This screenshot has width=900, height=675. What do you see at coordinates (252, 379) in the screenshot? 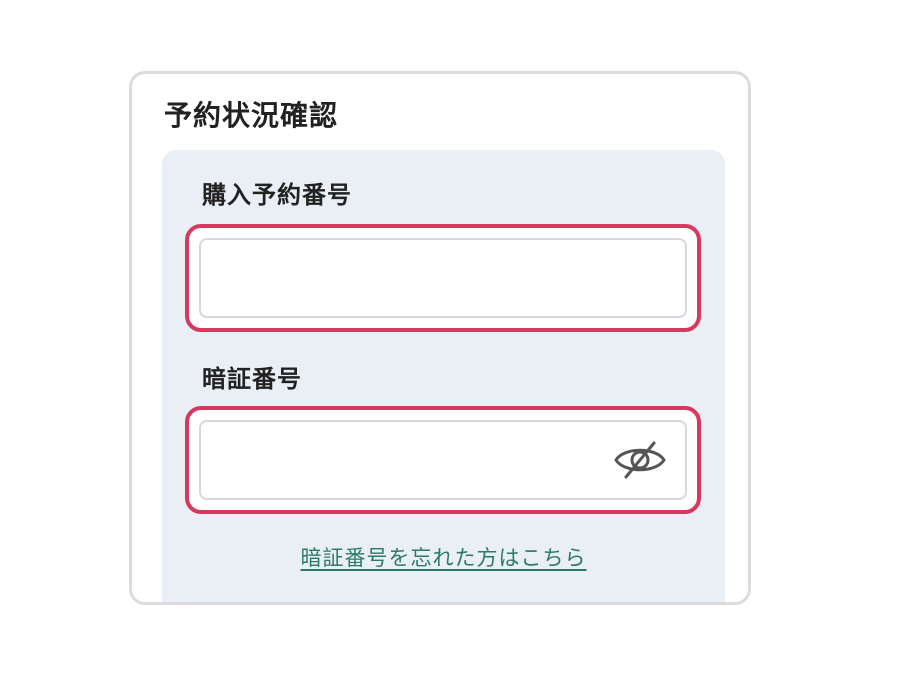
I see `pin-label: 暗証番号` at bounding box center [252, 379].